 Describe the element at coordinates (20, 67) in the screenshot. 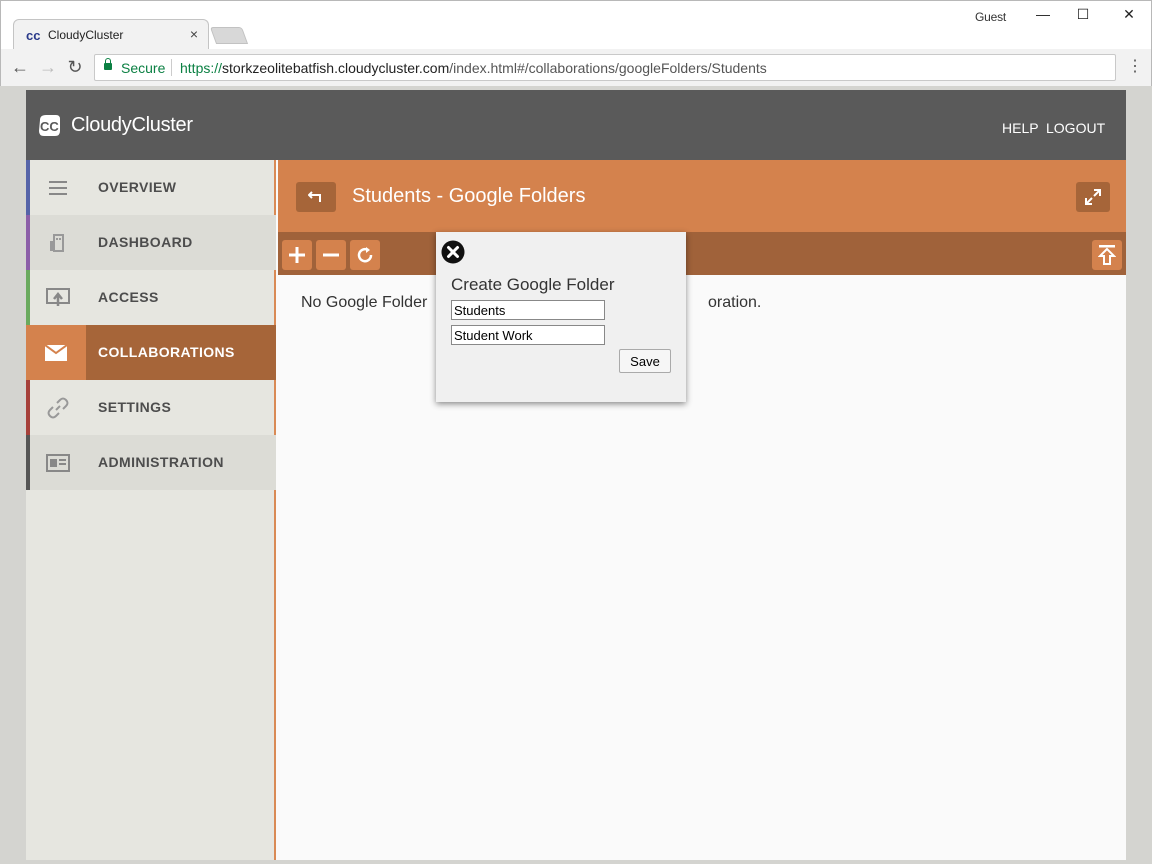

I see `back-arrow-icon: ←` at that location.